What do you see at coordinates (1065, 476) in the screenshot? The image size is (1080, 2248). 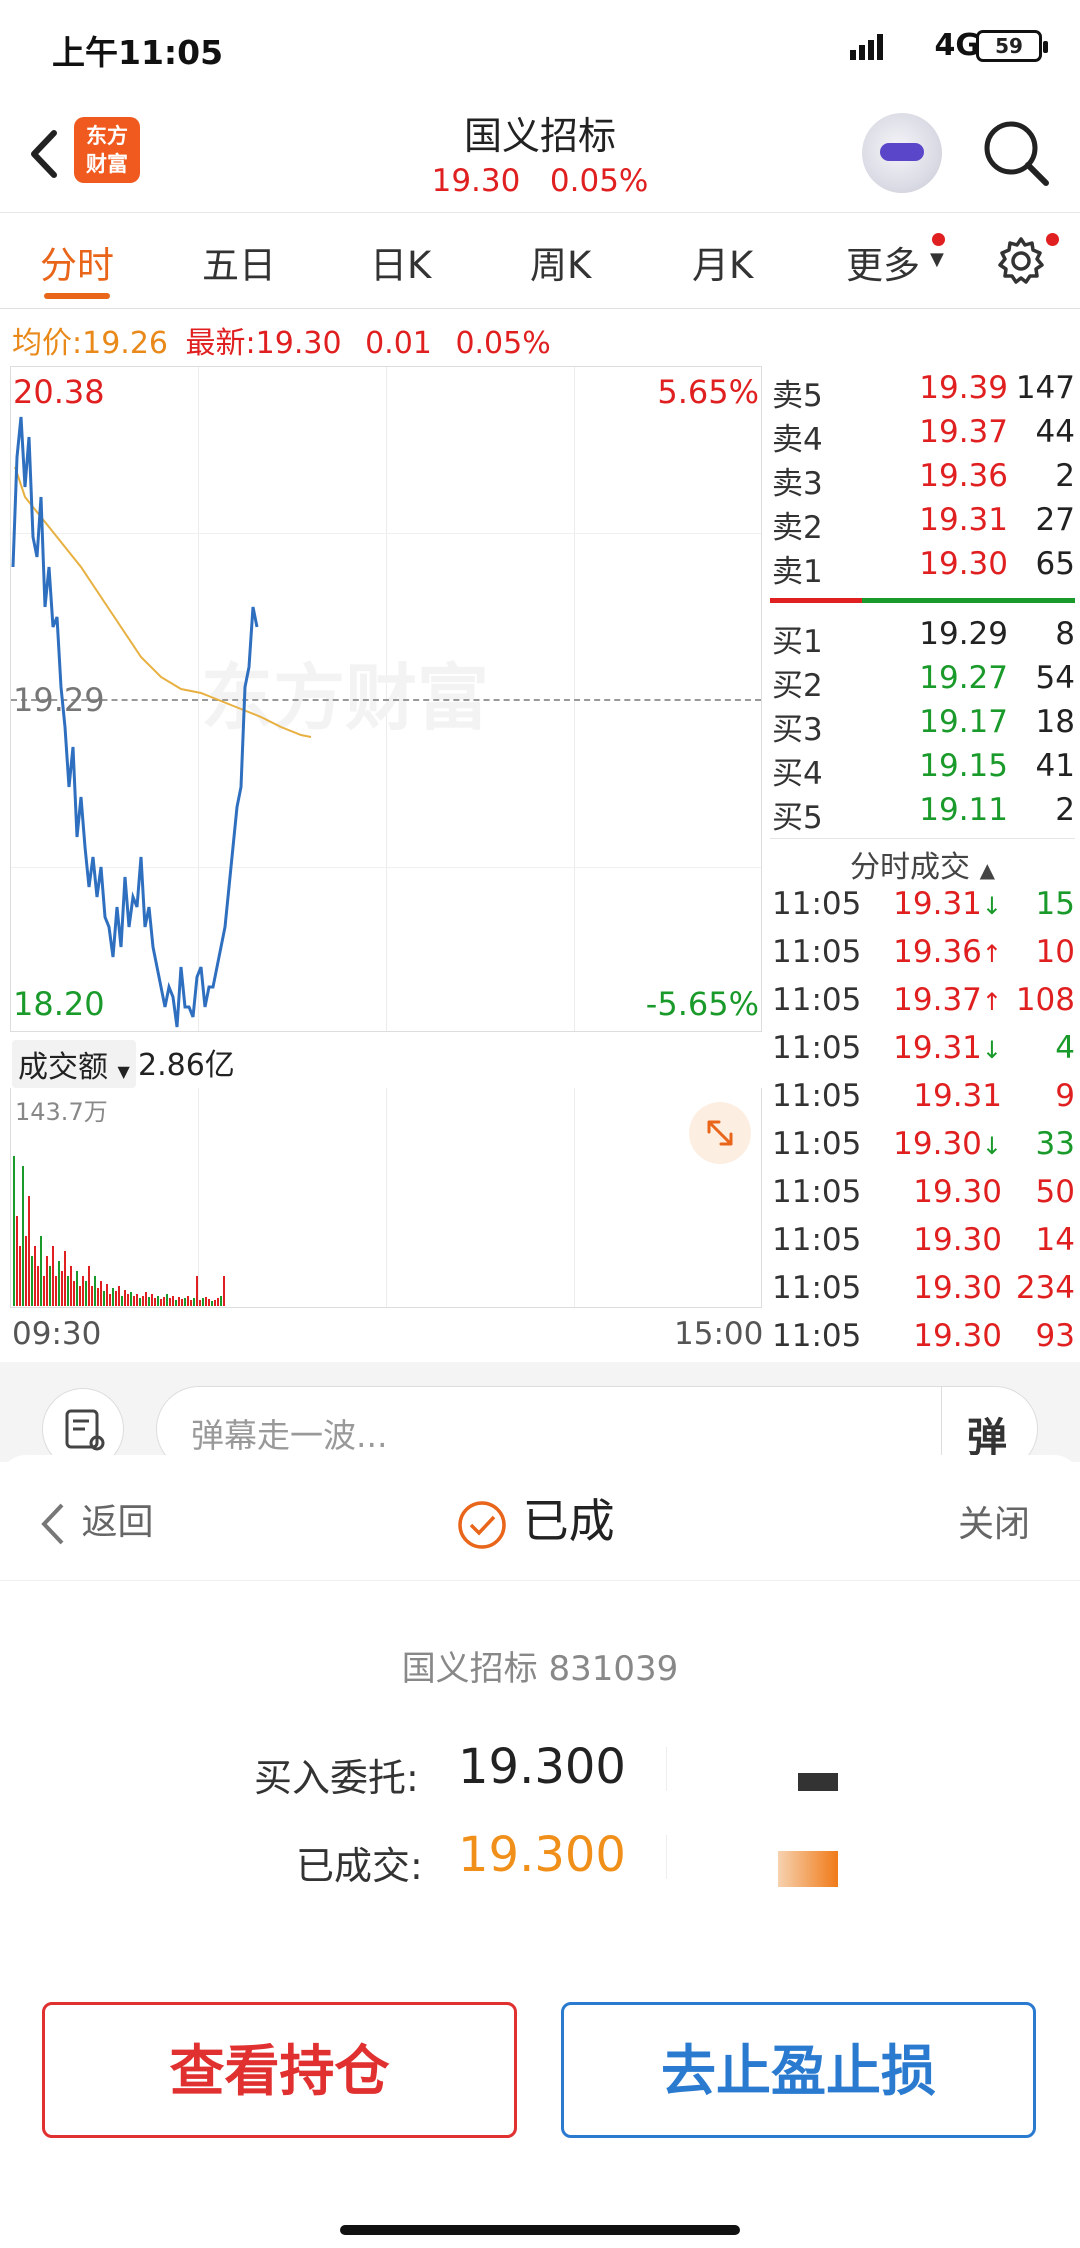 I see `ask-qty: 2` at bounding box center [1065, 476].